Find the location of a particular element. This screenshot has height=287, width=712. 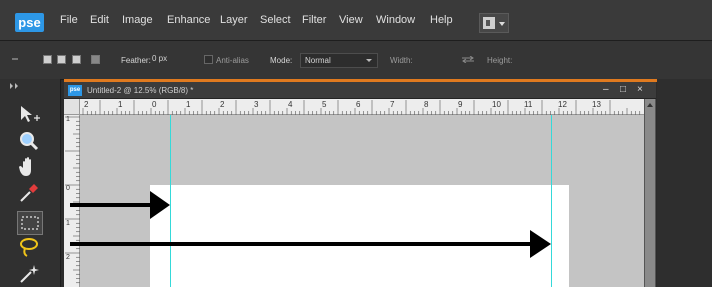

mode-select: Normal is located at coordinates (339, 60).